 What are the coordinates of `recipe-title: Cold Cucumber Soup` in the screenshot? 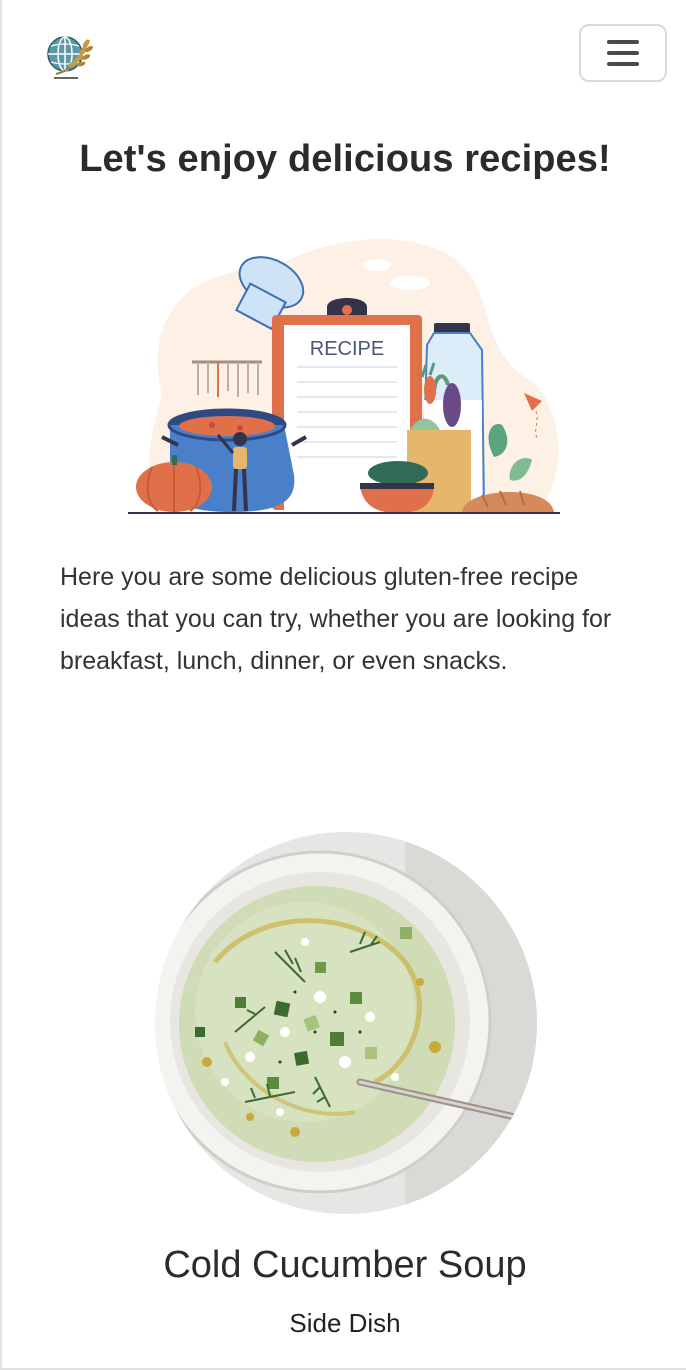 It's located at (344, 1265).